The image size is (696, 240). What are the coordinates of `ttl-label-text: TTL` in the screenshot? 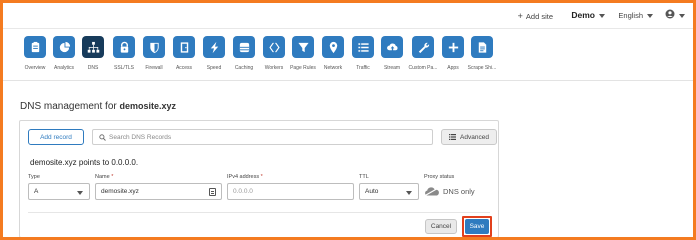 It's located at (364, 177).